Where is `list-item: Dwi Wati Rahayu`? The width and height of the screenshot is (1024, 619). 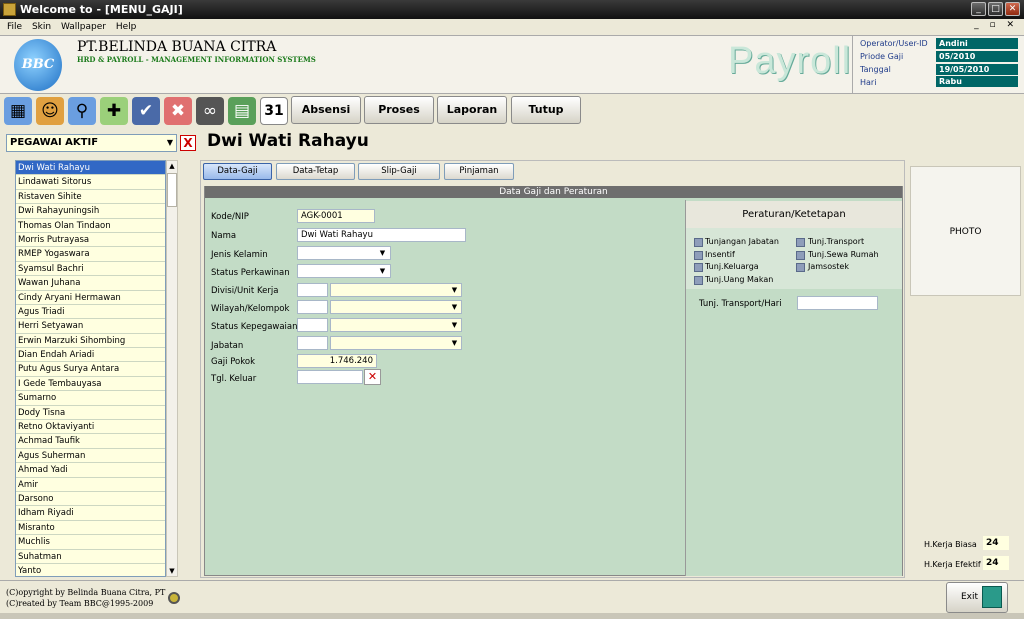 list-item: Dwi Wati Rahayu is located at coordinates (90, 168).